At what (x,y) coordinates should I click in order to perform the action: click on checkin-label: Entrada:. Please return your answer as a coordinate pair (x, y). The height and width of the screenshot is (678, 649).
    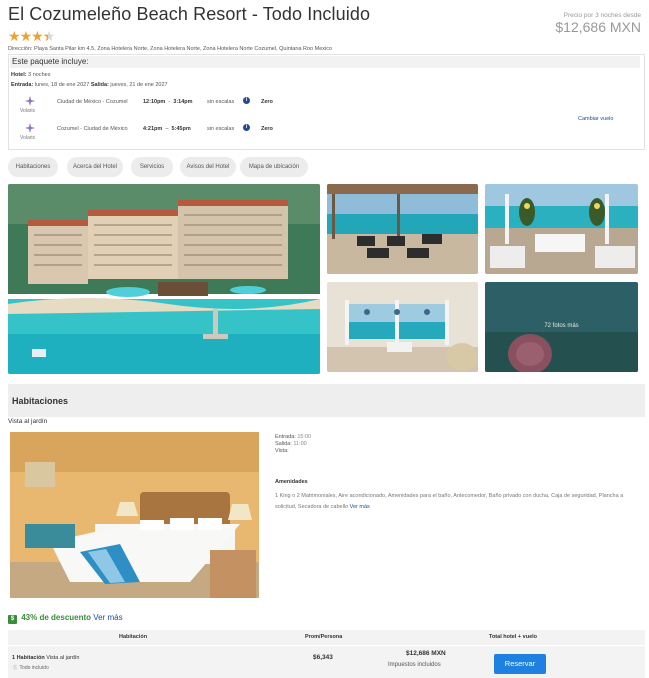
    Looking at the image, I should click on (285, 437).